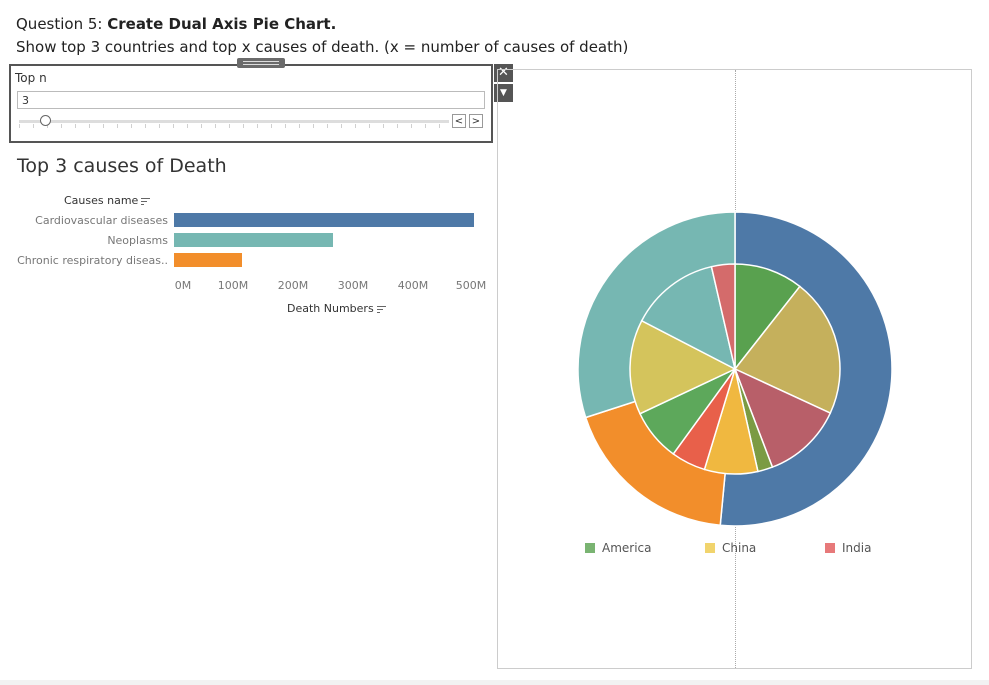  What do you see at coordinates (413, 285) in the screenshot?
I see `x-axis-tick-label: 400M` at bounding box center [413, 285].